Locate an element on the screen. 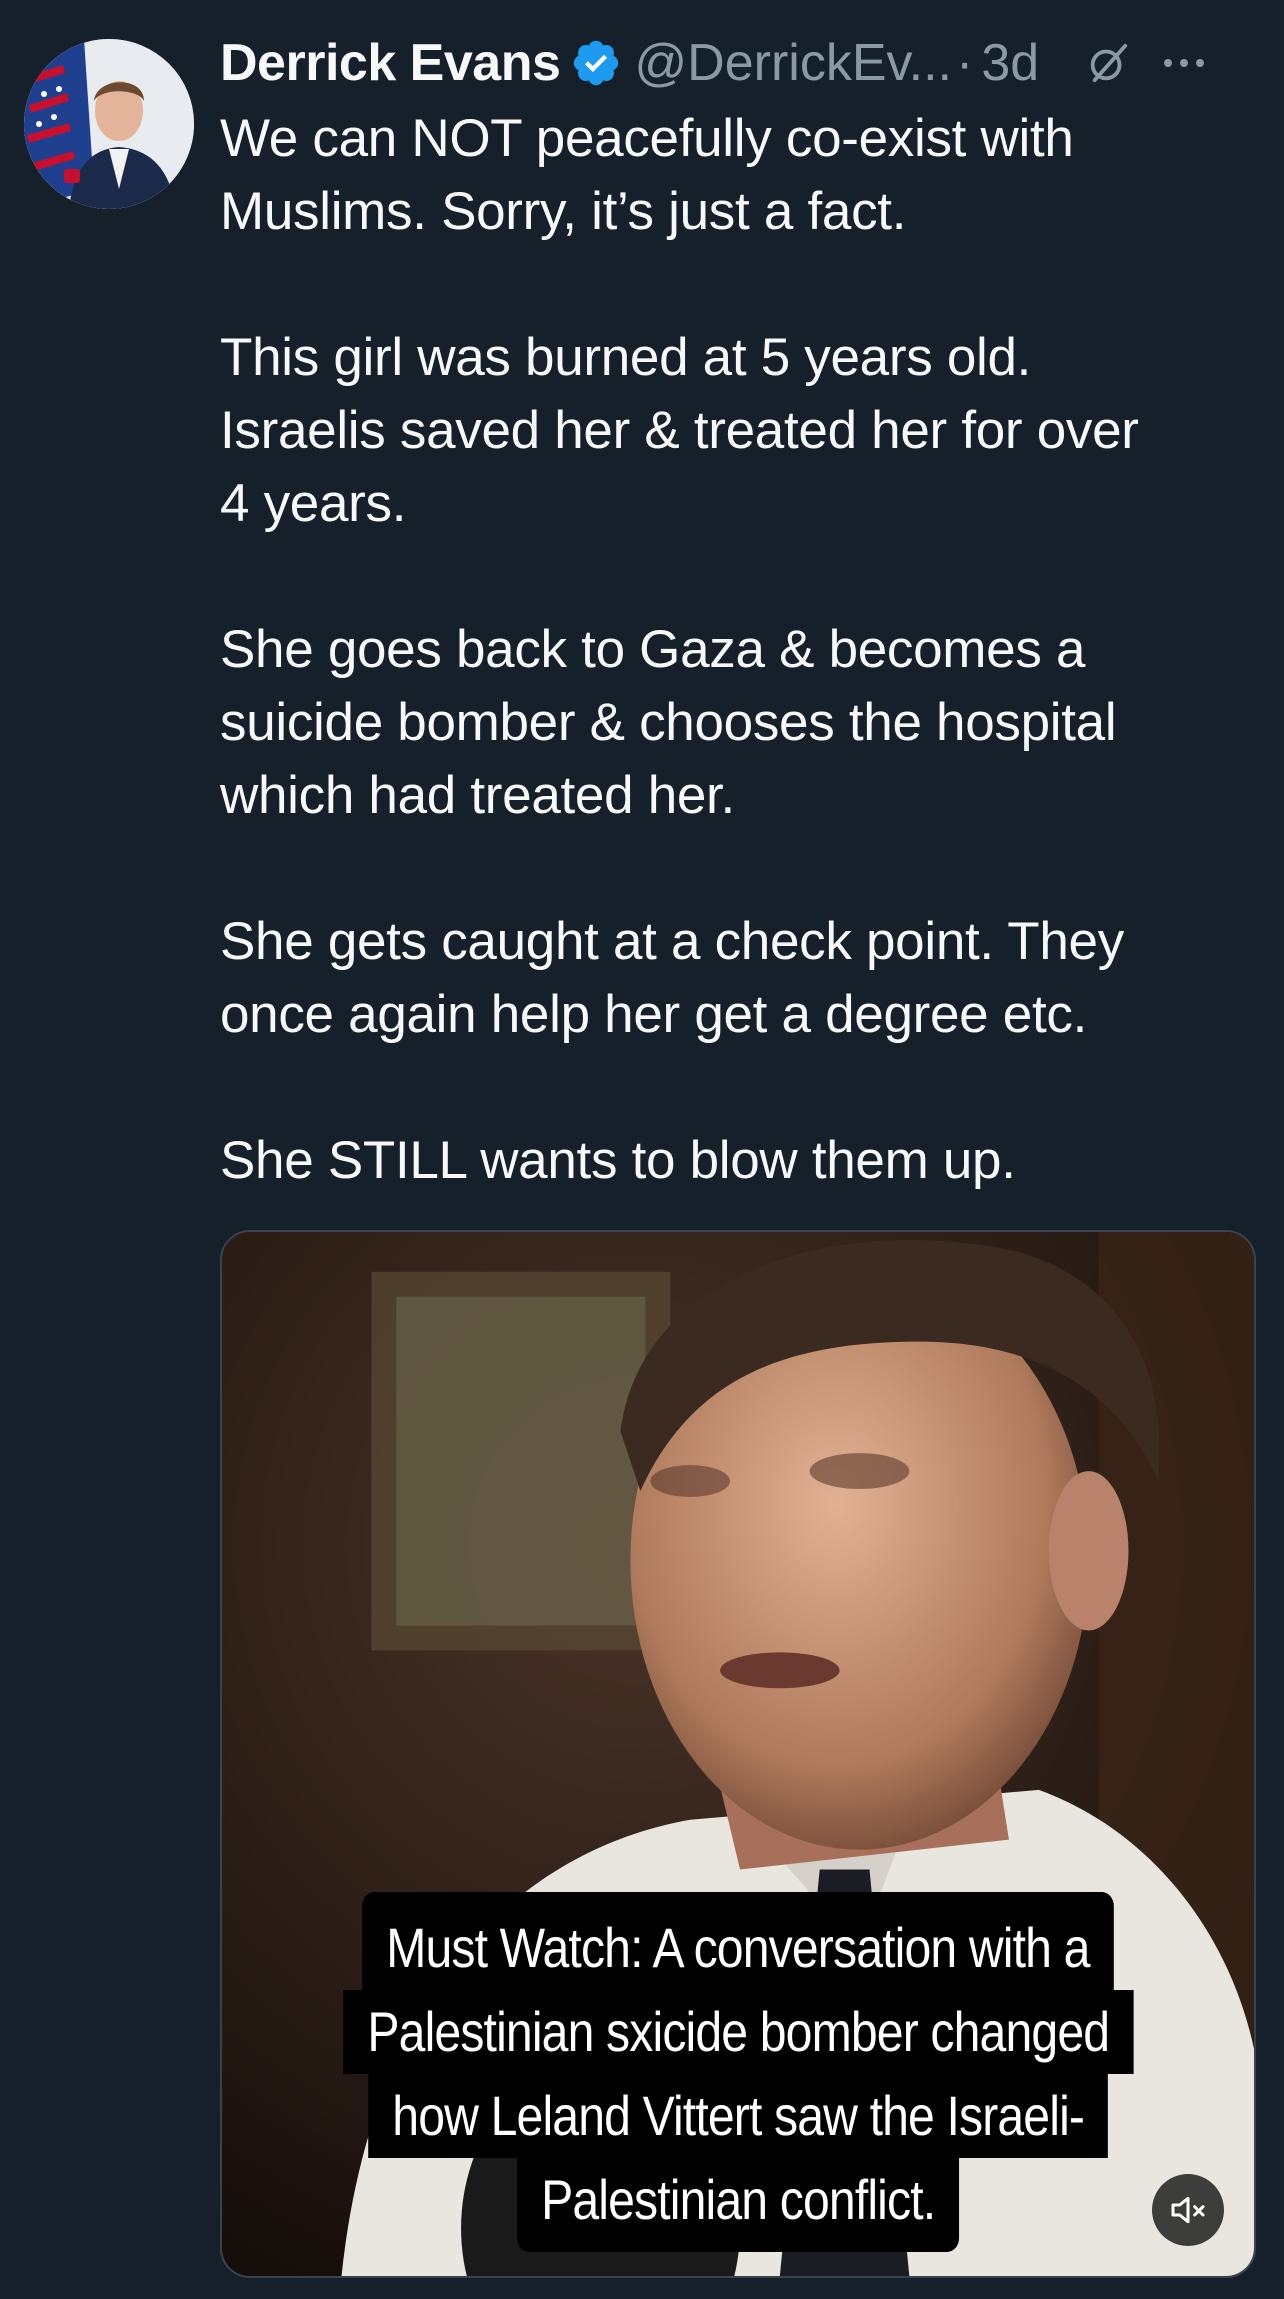 The image size is (1284, 2299). more-icon is located at coordinates (1184, 63).